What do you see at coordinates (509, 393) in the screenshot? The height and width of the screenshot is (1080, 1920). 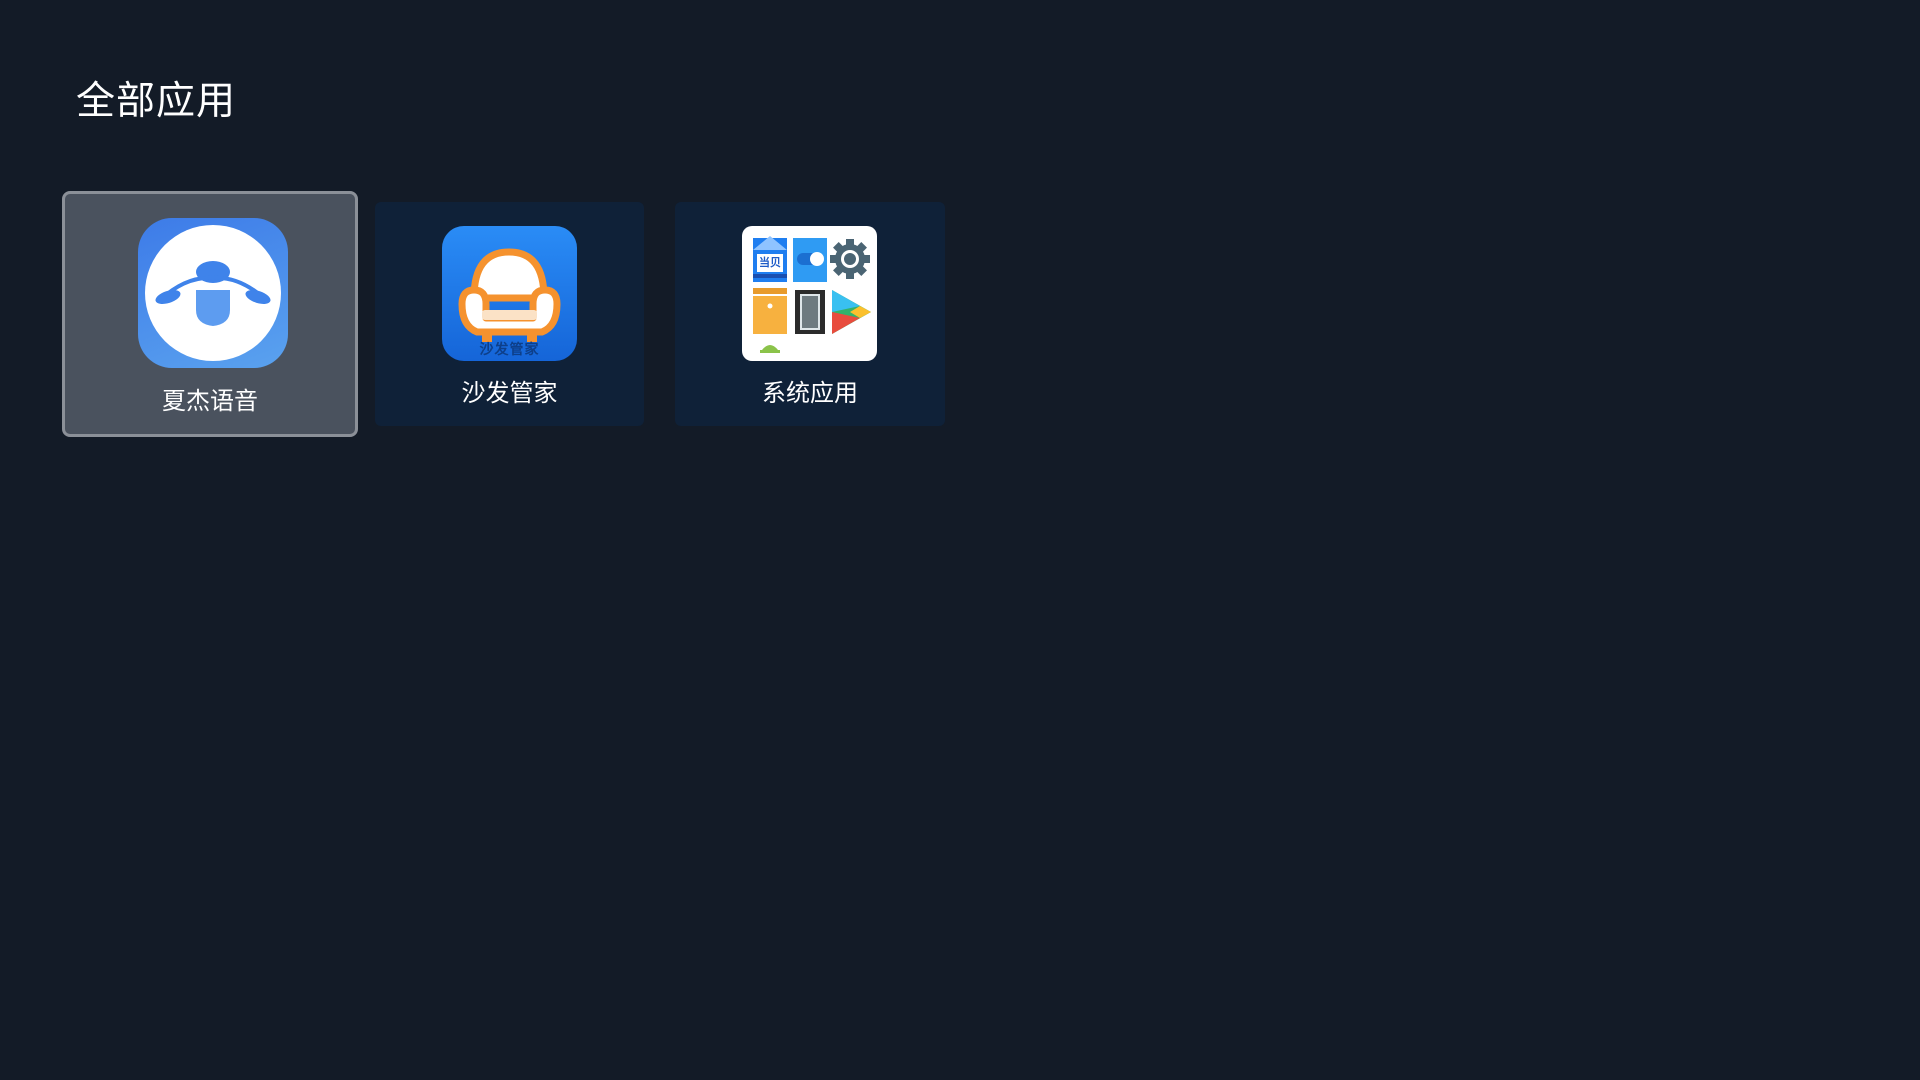 I see `app-name: 沙发管家` at bounding box center [509, 393].